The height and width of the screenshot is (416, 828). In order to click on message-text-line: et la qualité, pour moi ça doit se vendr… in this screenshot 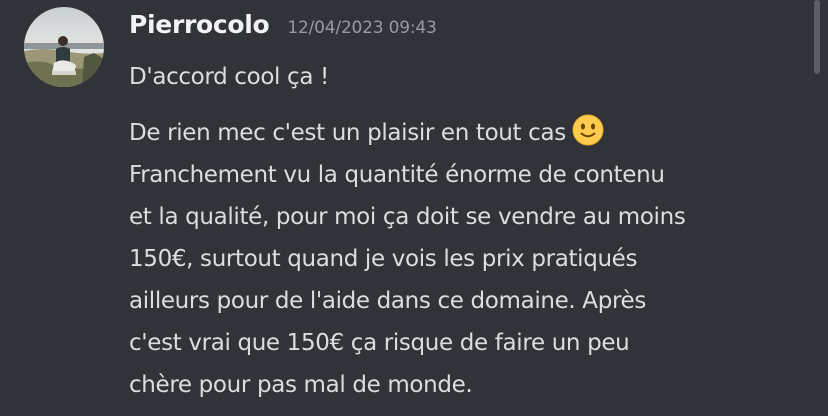, I will do `click(407, 217)`.